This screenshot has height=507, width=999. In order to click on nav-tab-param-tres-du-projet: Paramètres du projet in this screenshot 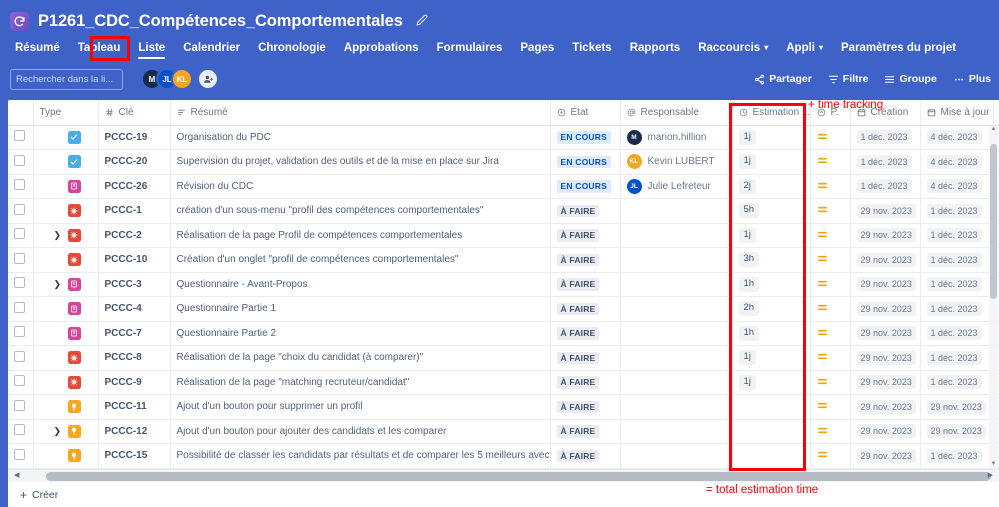, I will do `click(898, 49)`.